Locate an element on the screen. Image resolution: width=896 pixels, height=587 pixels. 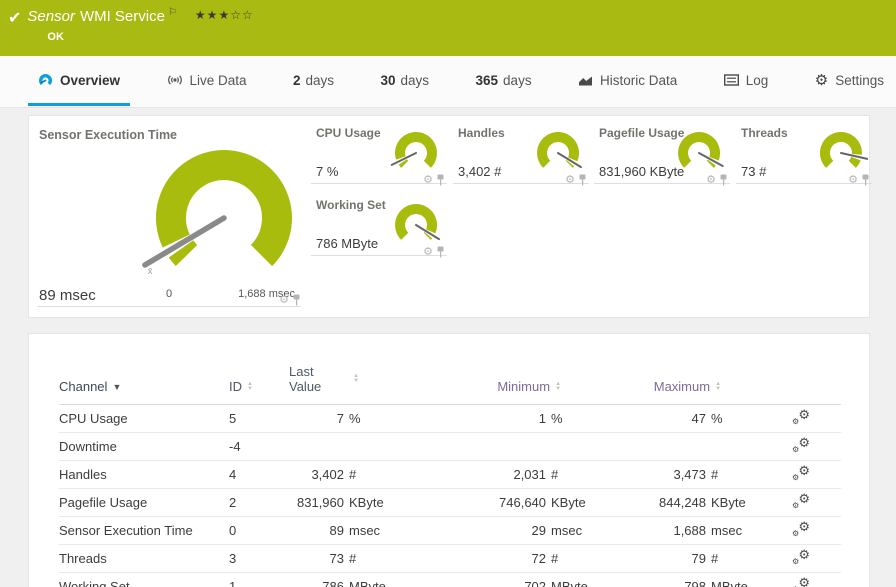
tab-settings: ⚙ Settings is located at coordinates (849, 81).